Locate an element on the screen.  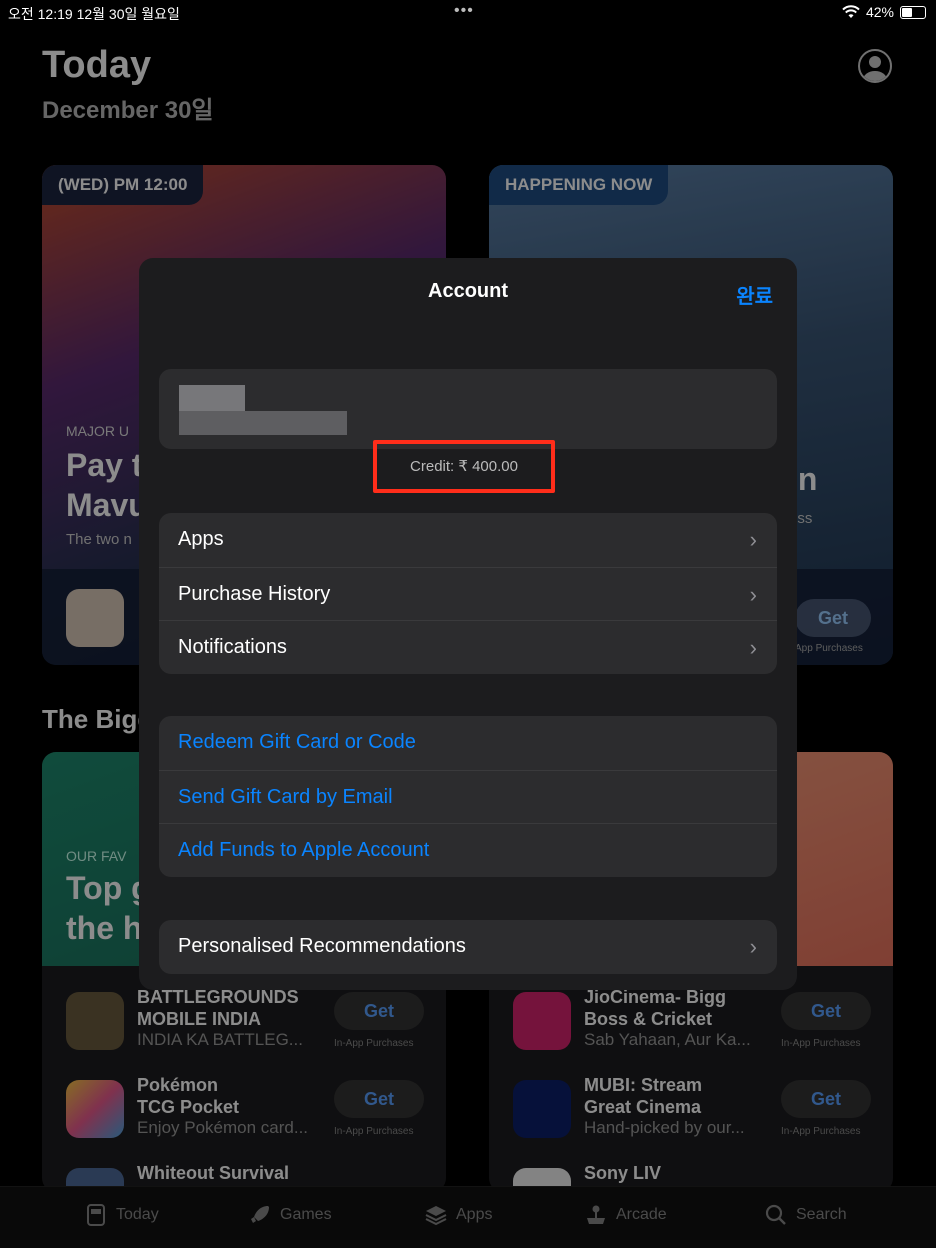
sheet-title: Account is located at coordinates (468, 291).